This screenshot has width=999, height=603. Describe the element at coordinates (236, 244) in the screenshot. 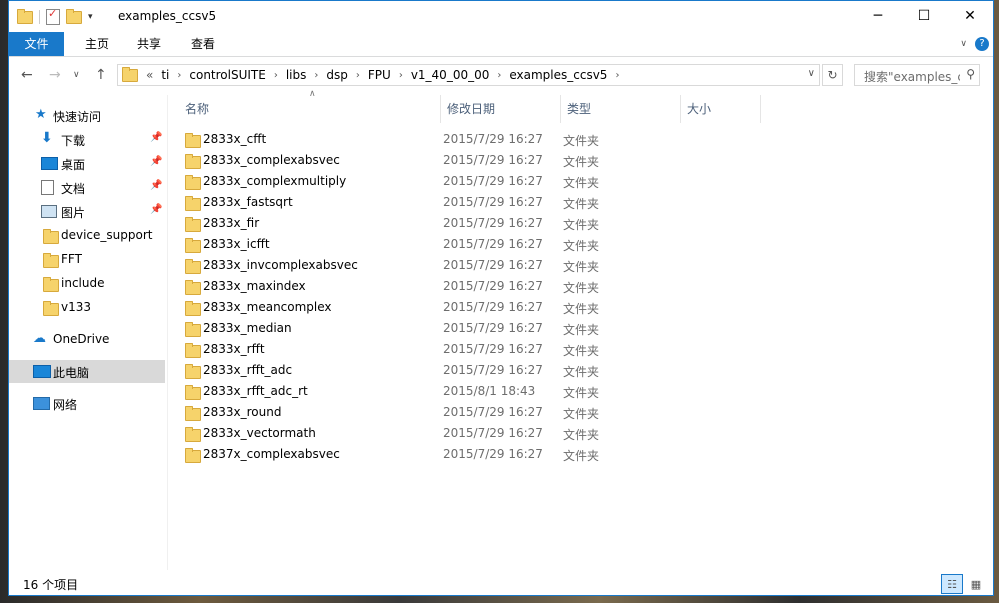

I see `file-name: 2833x_icfft` at that location.